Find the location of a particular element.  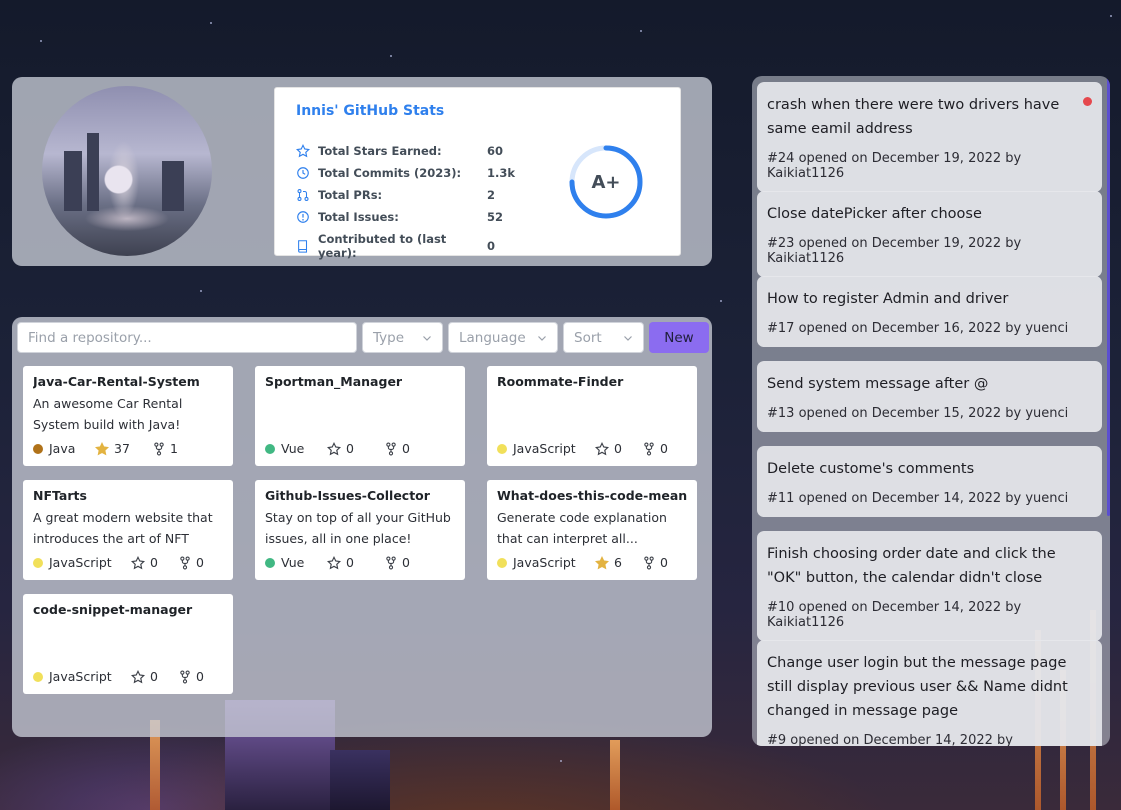

issue-title: How to register Admin and driver is located at coordinates (929, 299).